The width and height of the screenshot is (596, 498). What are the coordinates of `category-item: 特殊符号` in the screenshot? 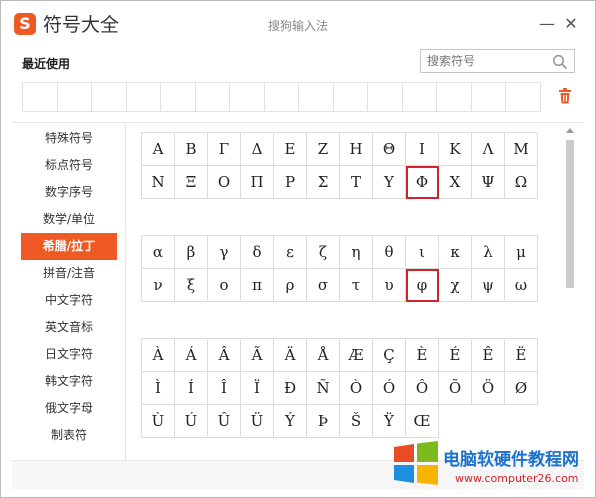 It's located at (69, 138).